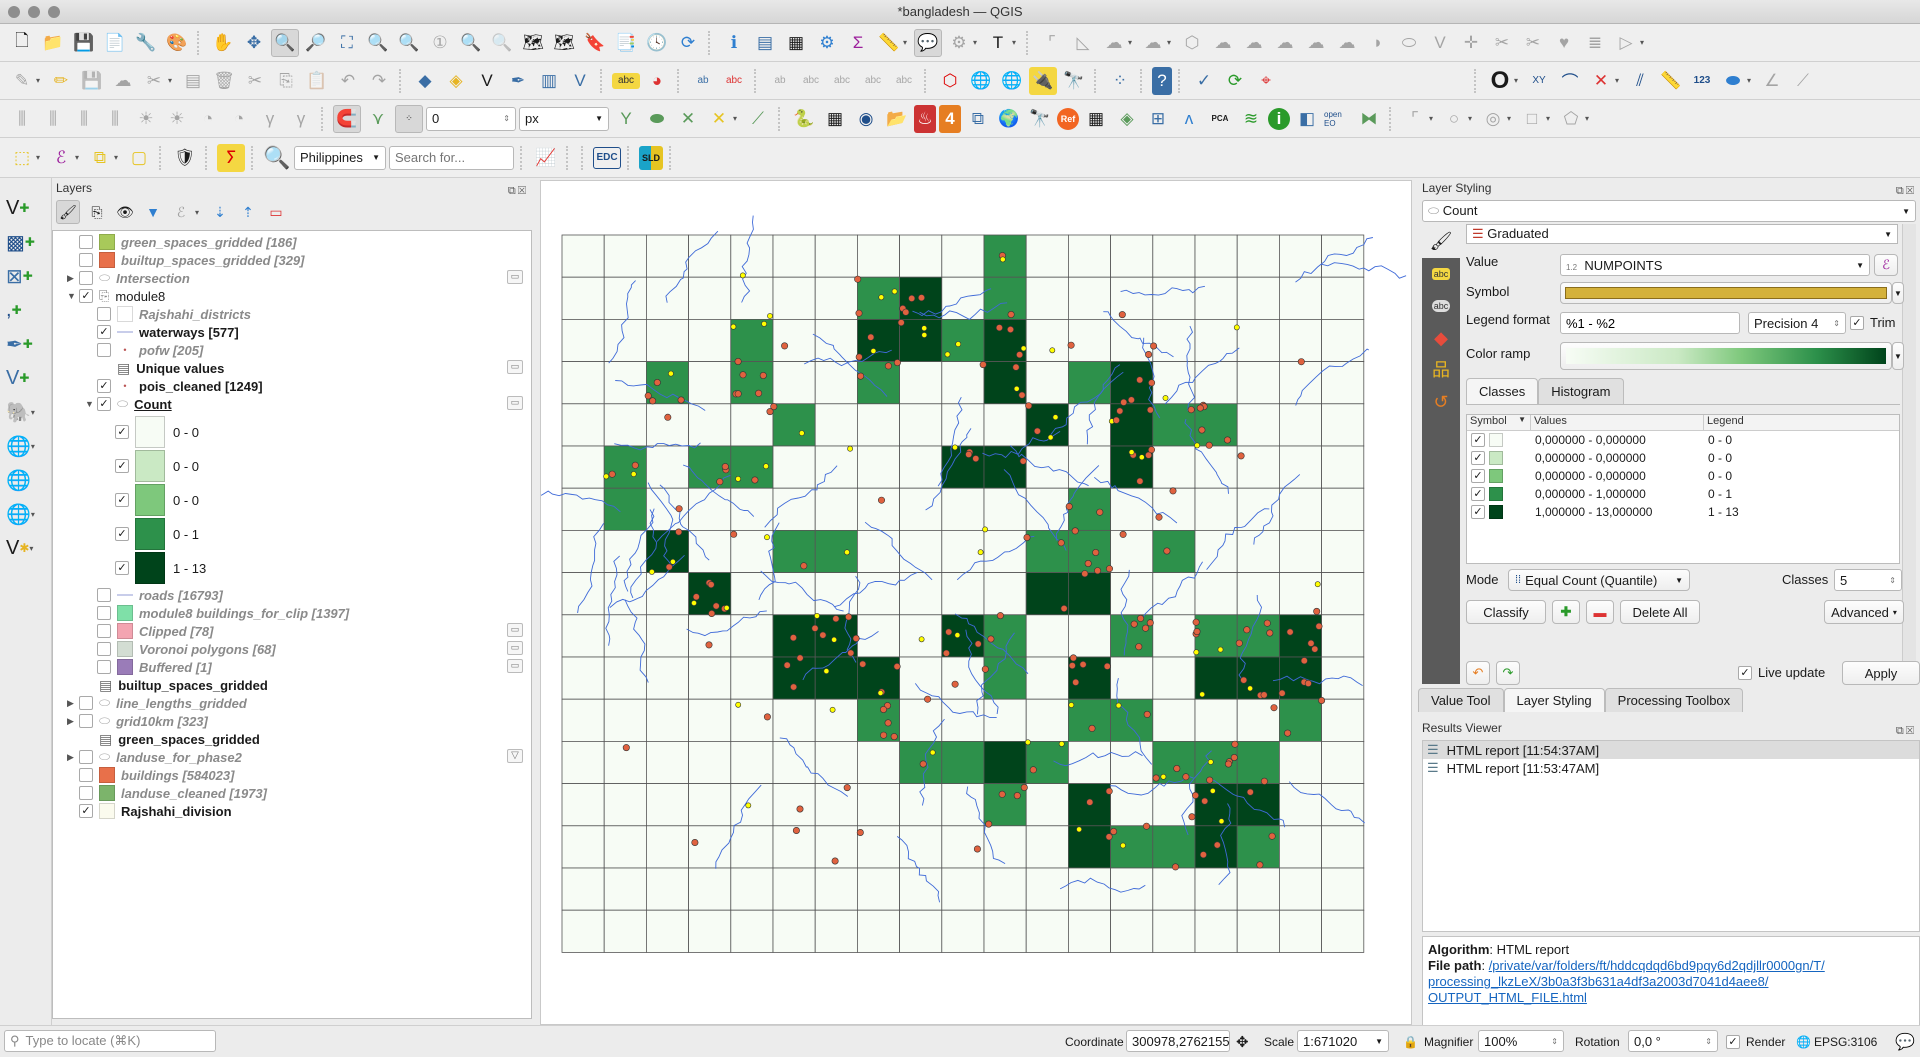 This screenshot has height=1057, width=1920. I want to click on add-ring-icon: ☁, so click(1114, 43).